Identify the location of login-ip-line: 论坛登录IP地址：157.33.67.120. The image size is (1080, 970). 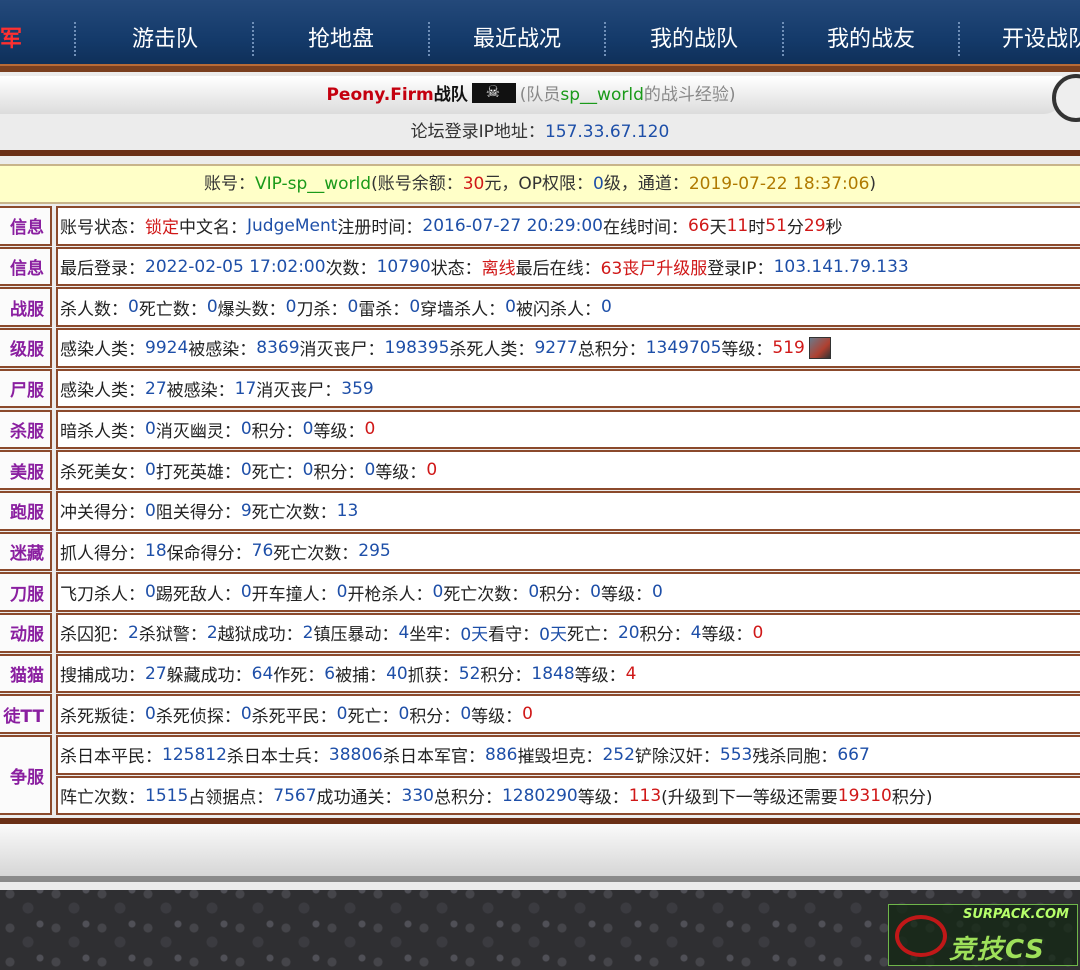
(540, 132).